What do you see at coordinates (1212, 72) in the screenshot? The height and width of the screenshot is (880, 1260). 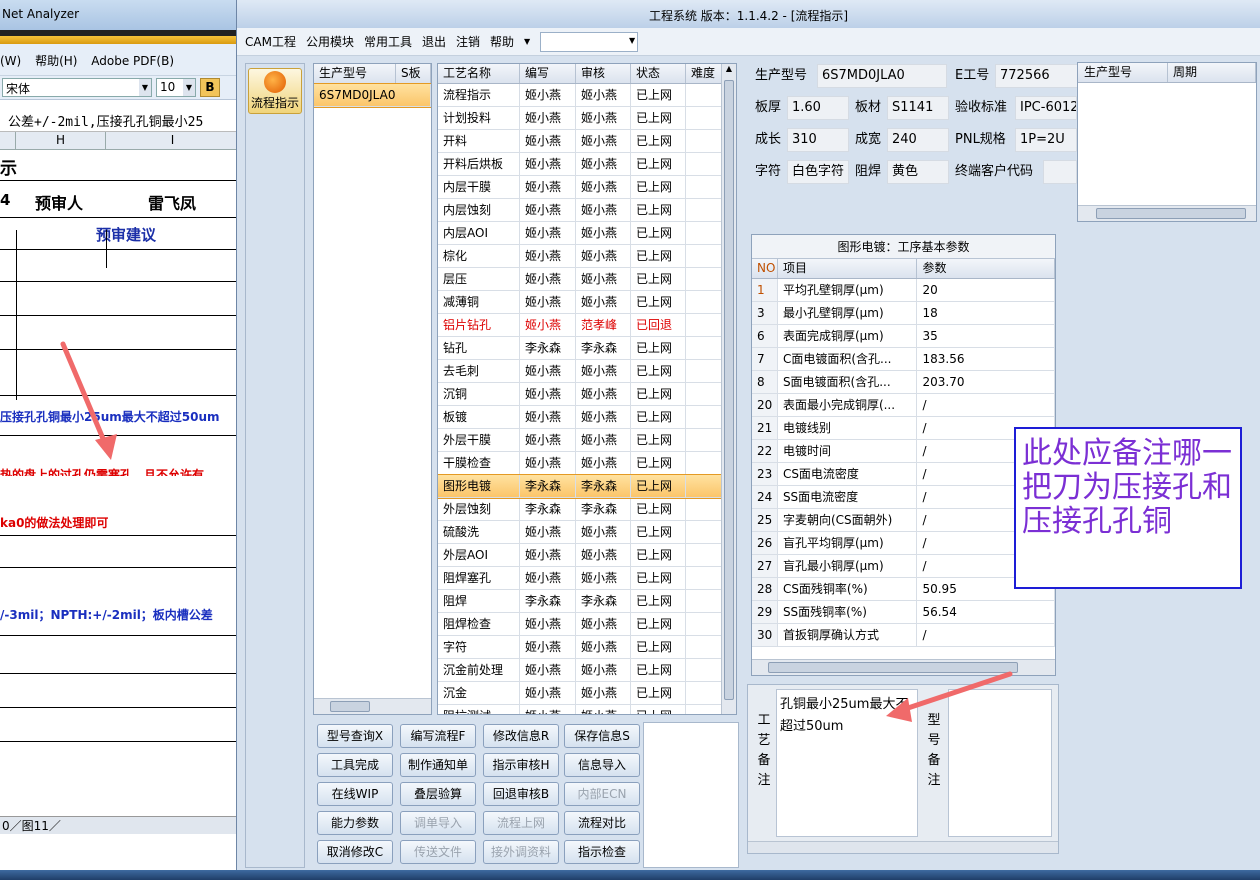 I see `right-col-cycle: 周期` at bounding box center [1212, 72].